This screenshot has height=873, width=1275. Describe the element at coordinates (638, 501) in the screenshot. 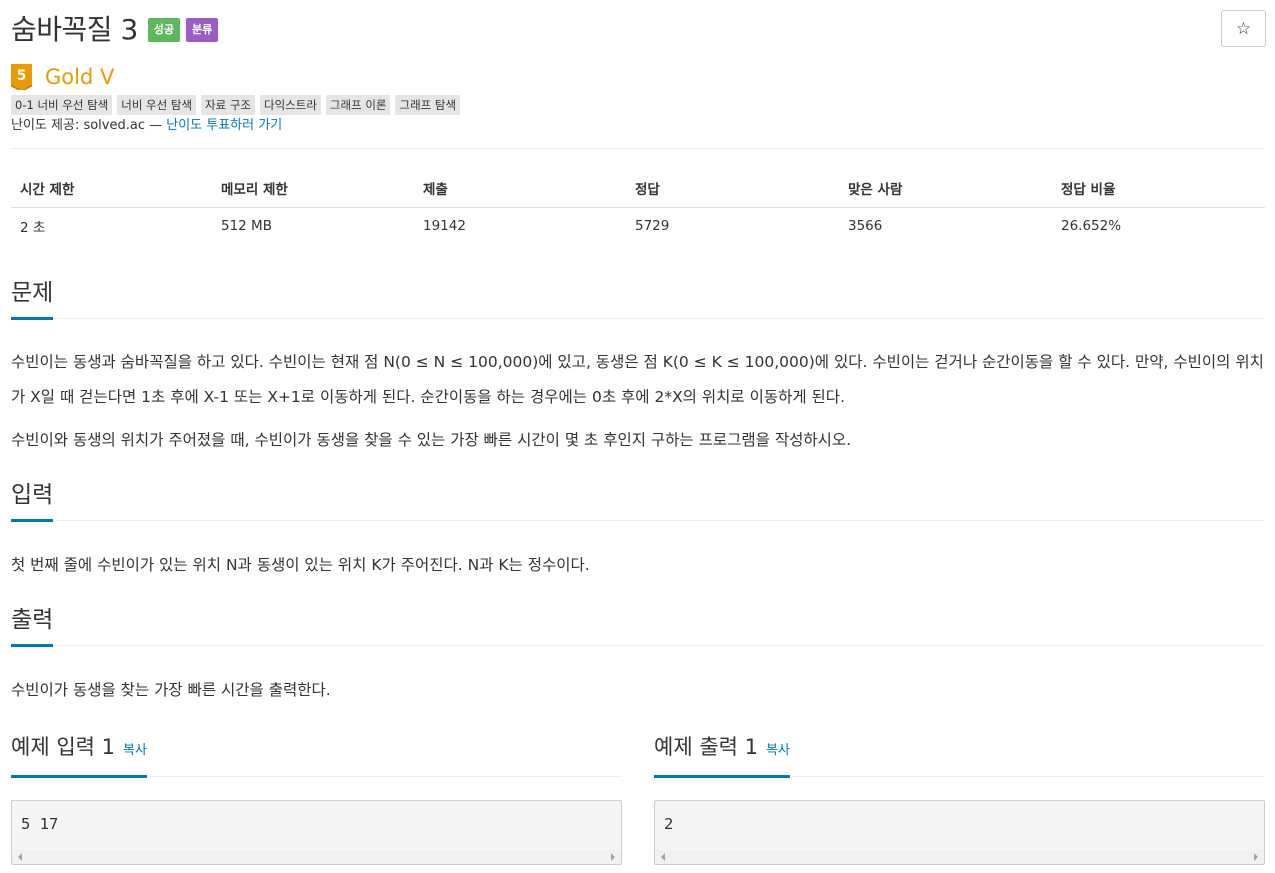

I see `input-section-header: 입력` at that location.